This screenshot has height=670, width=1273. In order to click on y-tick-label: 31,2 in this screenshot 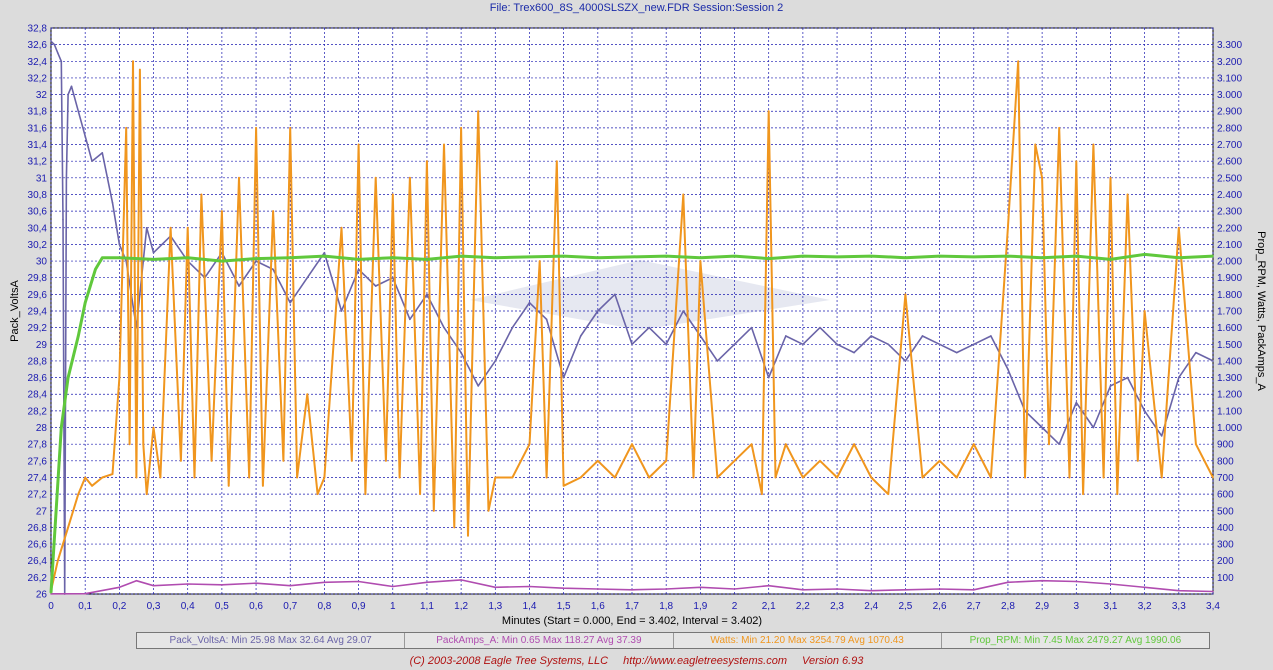, I will do `click(38, 162)`.